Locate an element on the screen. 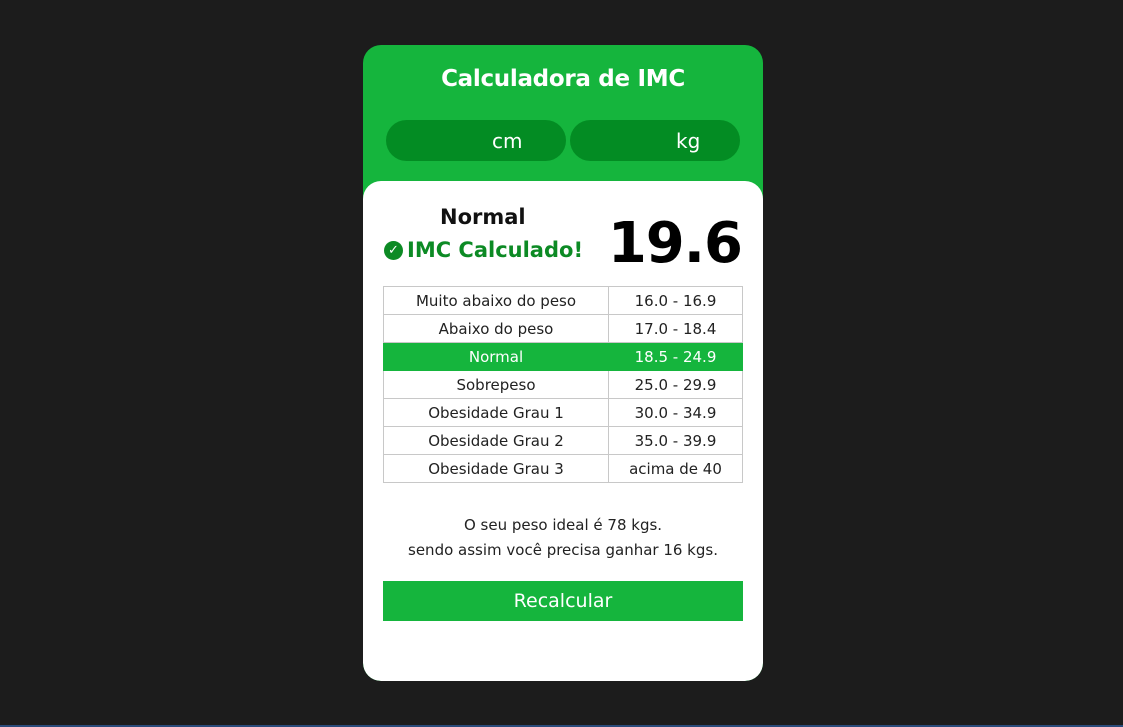 The width and height of the screenshot is (1123, 727). app-title: Calculadora de IMC is located at coordinates (563, 79).